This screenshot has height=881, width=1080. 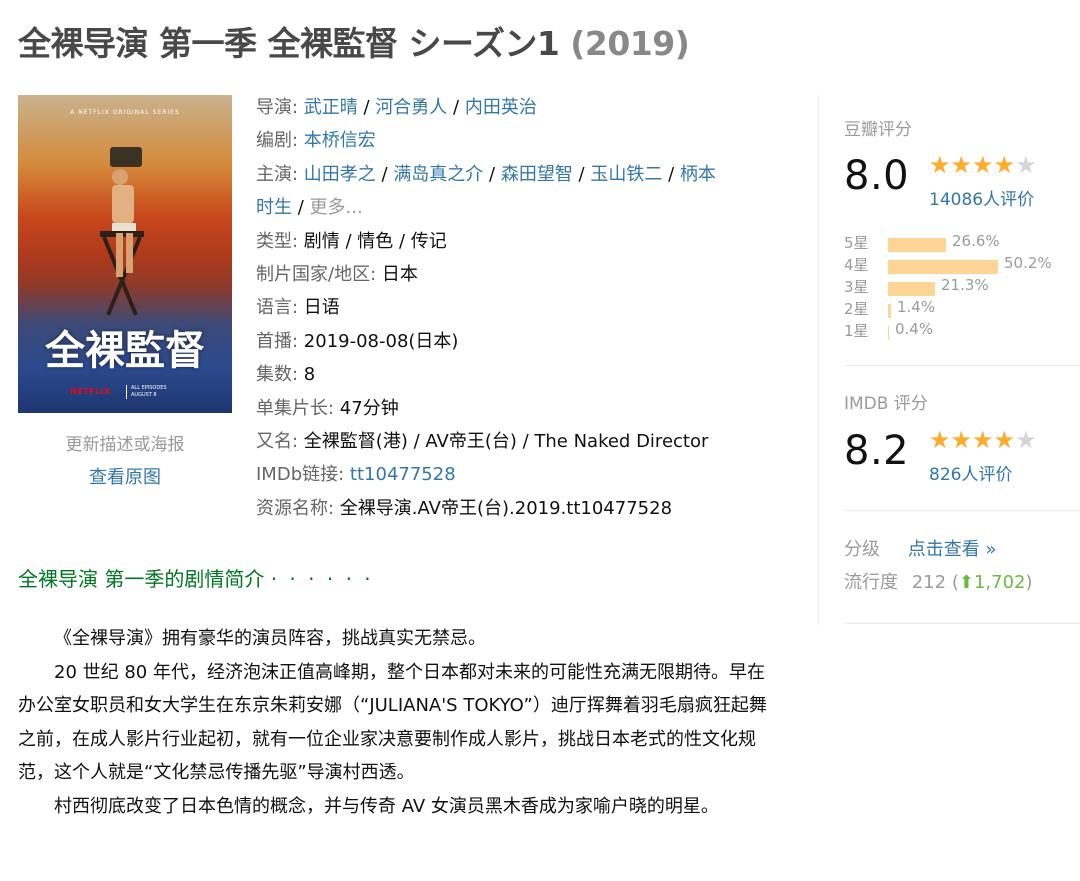 I want to click on aka-value: 全裸監督(港) / AV帝王(台) / The Naked Director, so click(x=506, y=442).